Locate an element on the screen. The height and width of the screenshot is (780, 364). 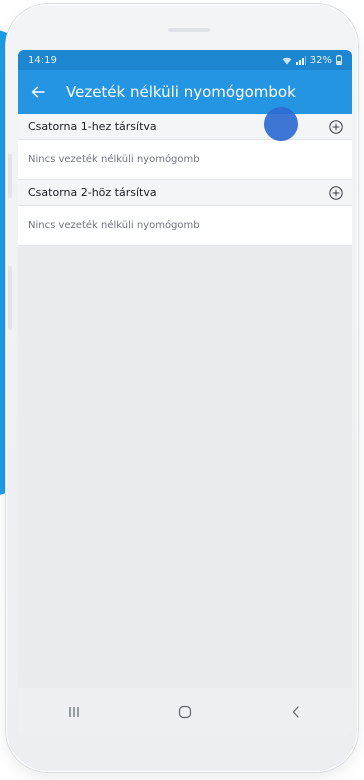
home-button is located at coordinates (185, 712).